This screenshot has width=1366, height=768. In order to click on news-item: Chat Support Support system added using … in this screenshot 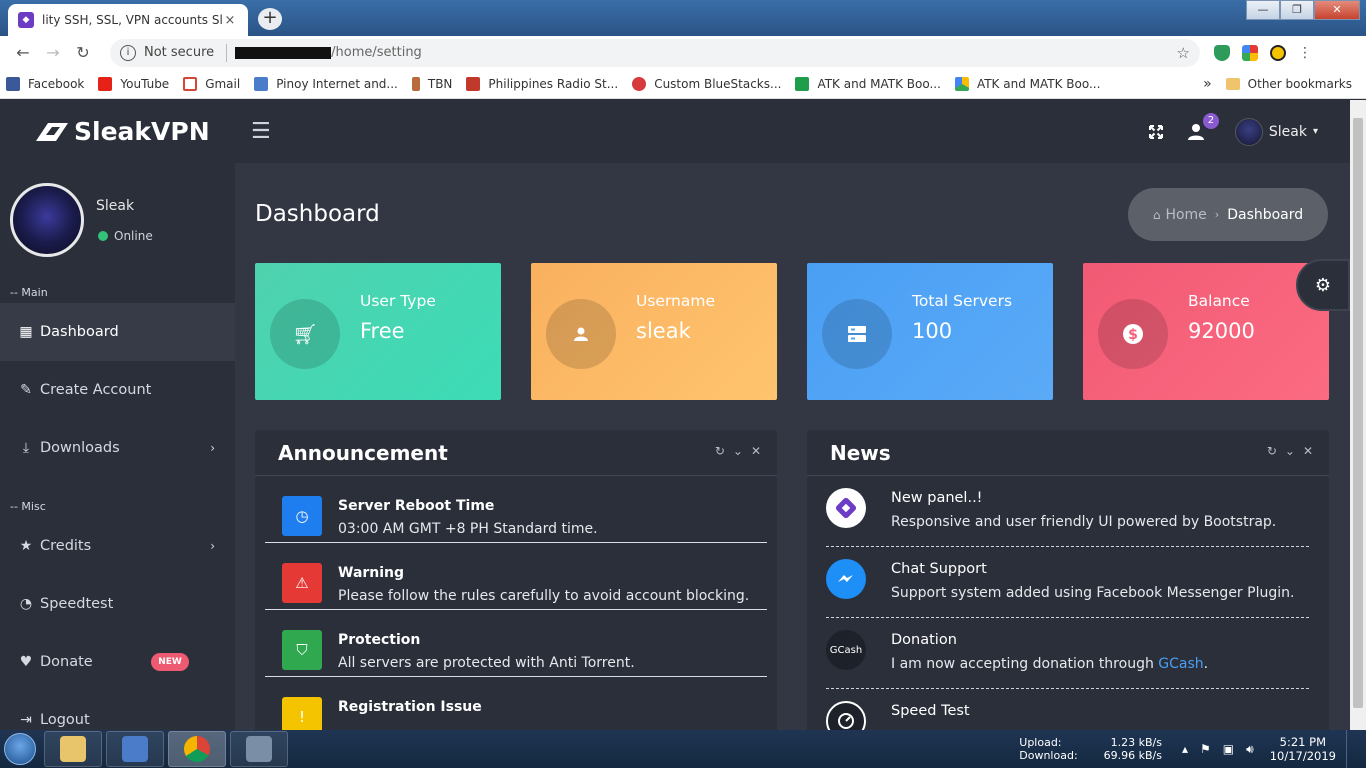, I will do `click(1067, 582)`.